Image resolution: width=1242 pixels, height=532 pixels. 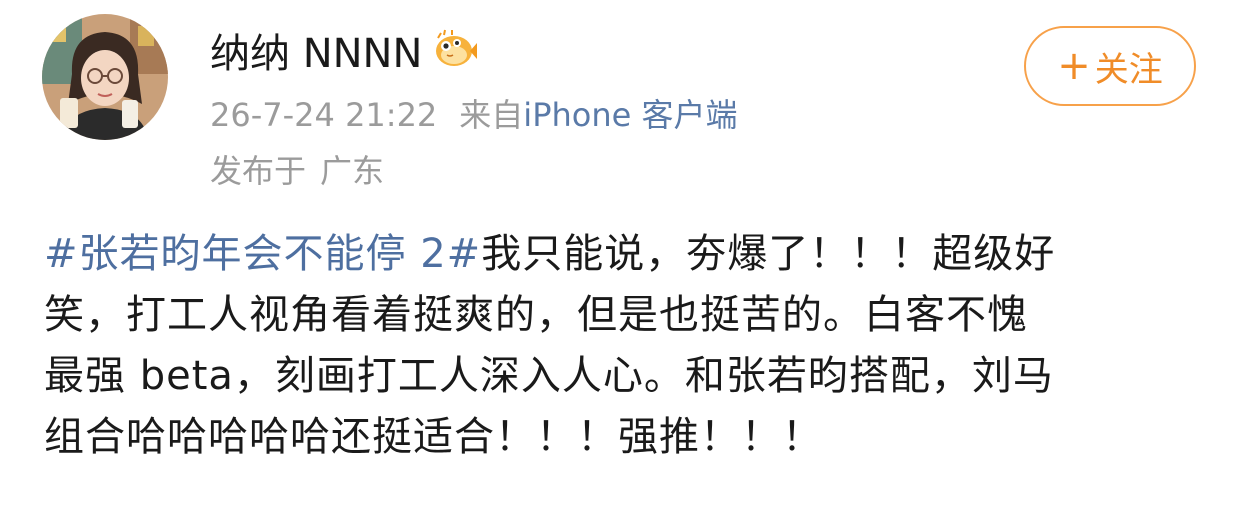 I want to click on post-line: 组合哈哈哈哈哈还挺适合！！！强推！！！, so click(x=624, y=437).